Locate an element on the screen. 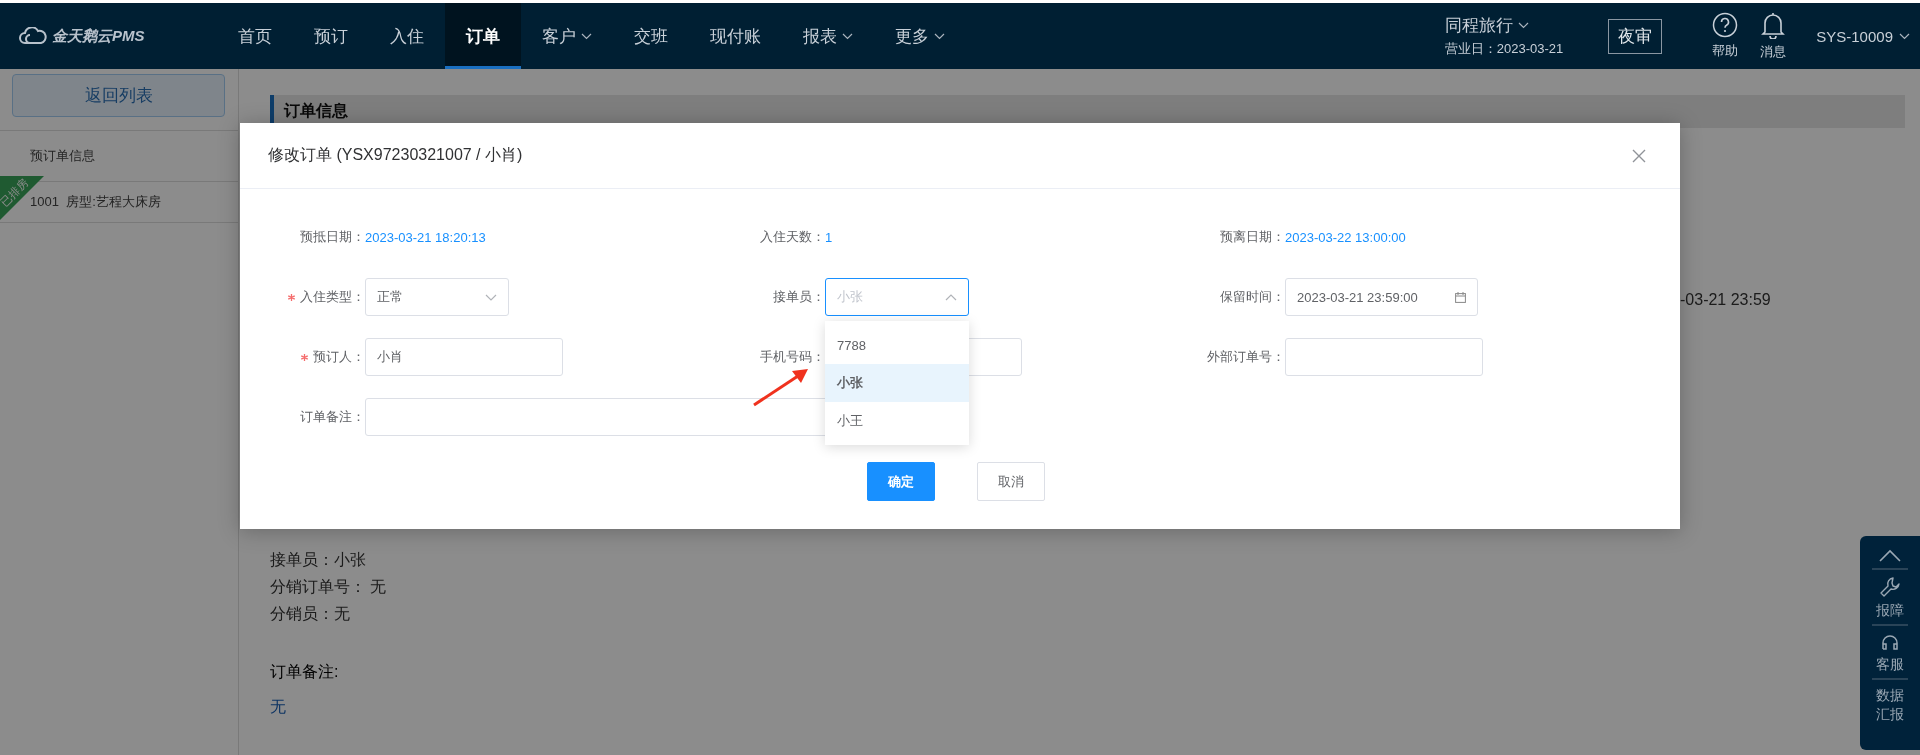 This screenshot has width=1920, height=755. detail-text: -03-21 23:59 is located at coordinates (1725, 299).